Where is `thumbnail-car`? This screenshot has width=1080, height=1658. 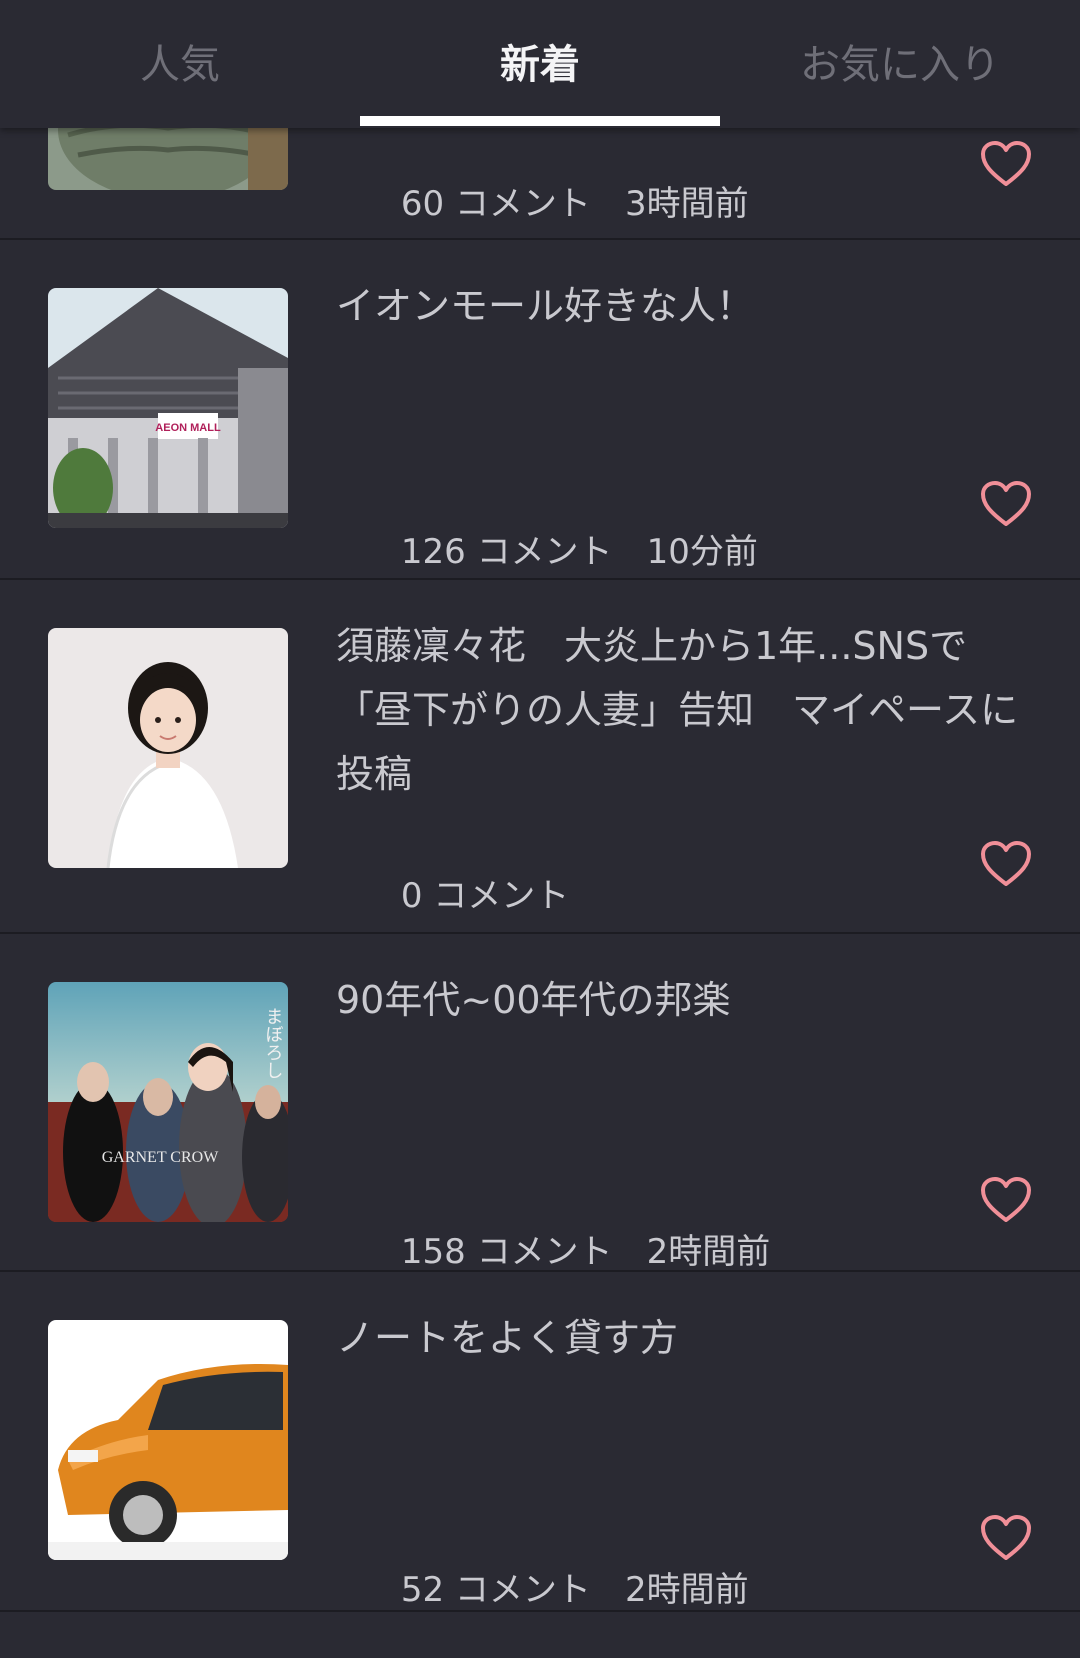
thumbnail-car is located at coordinates (168, 1440).